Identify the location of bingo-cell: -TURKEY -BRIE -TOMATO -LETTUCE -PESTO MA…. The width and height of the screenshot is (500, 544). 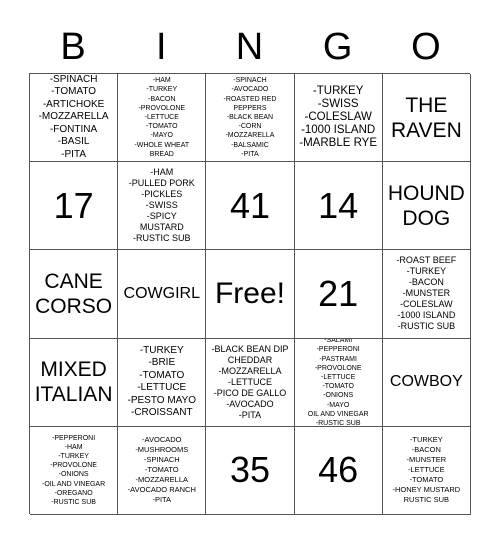
(162, 382).